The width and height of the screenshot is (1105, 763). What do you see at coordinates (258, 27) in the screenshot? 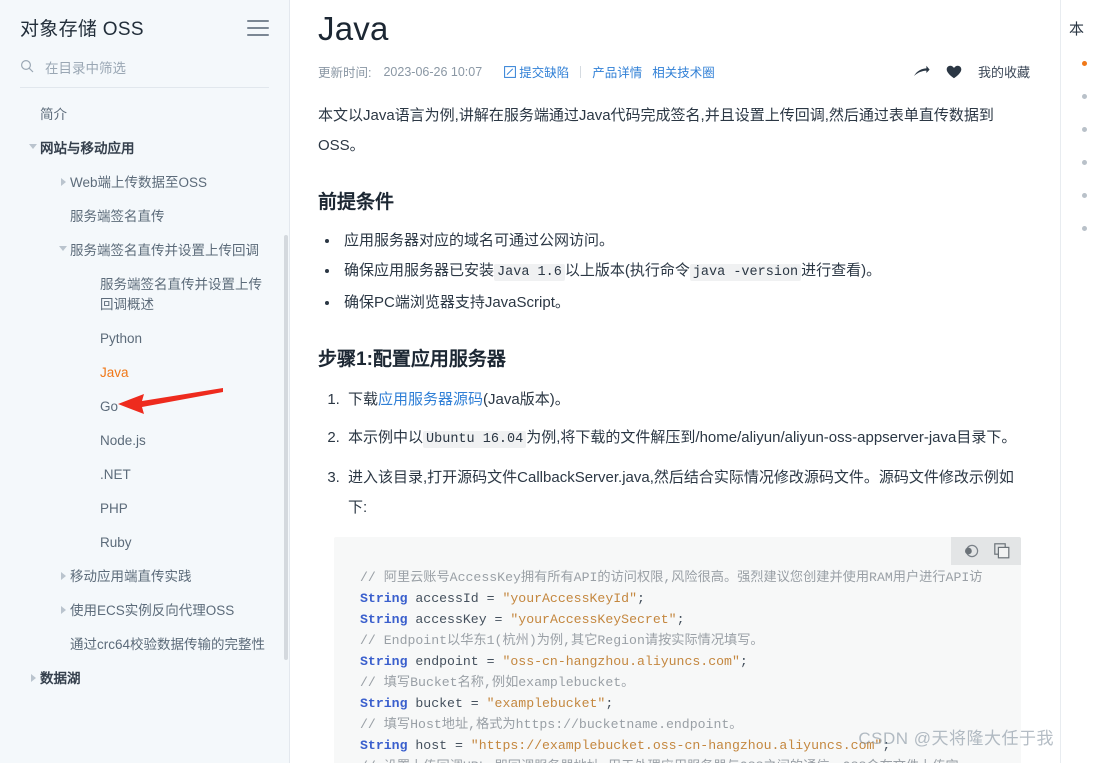
I see `hamburger-icon` at bounding box center [258, 27].